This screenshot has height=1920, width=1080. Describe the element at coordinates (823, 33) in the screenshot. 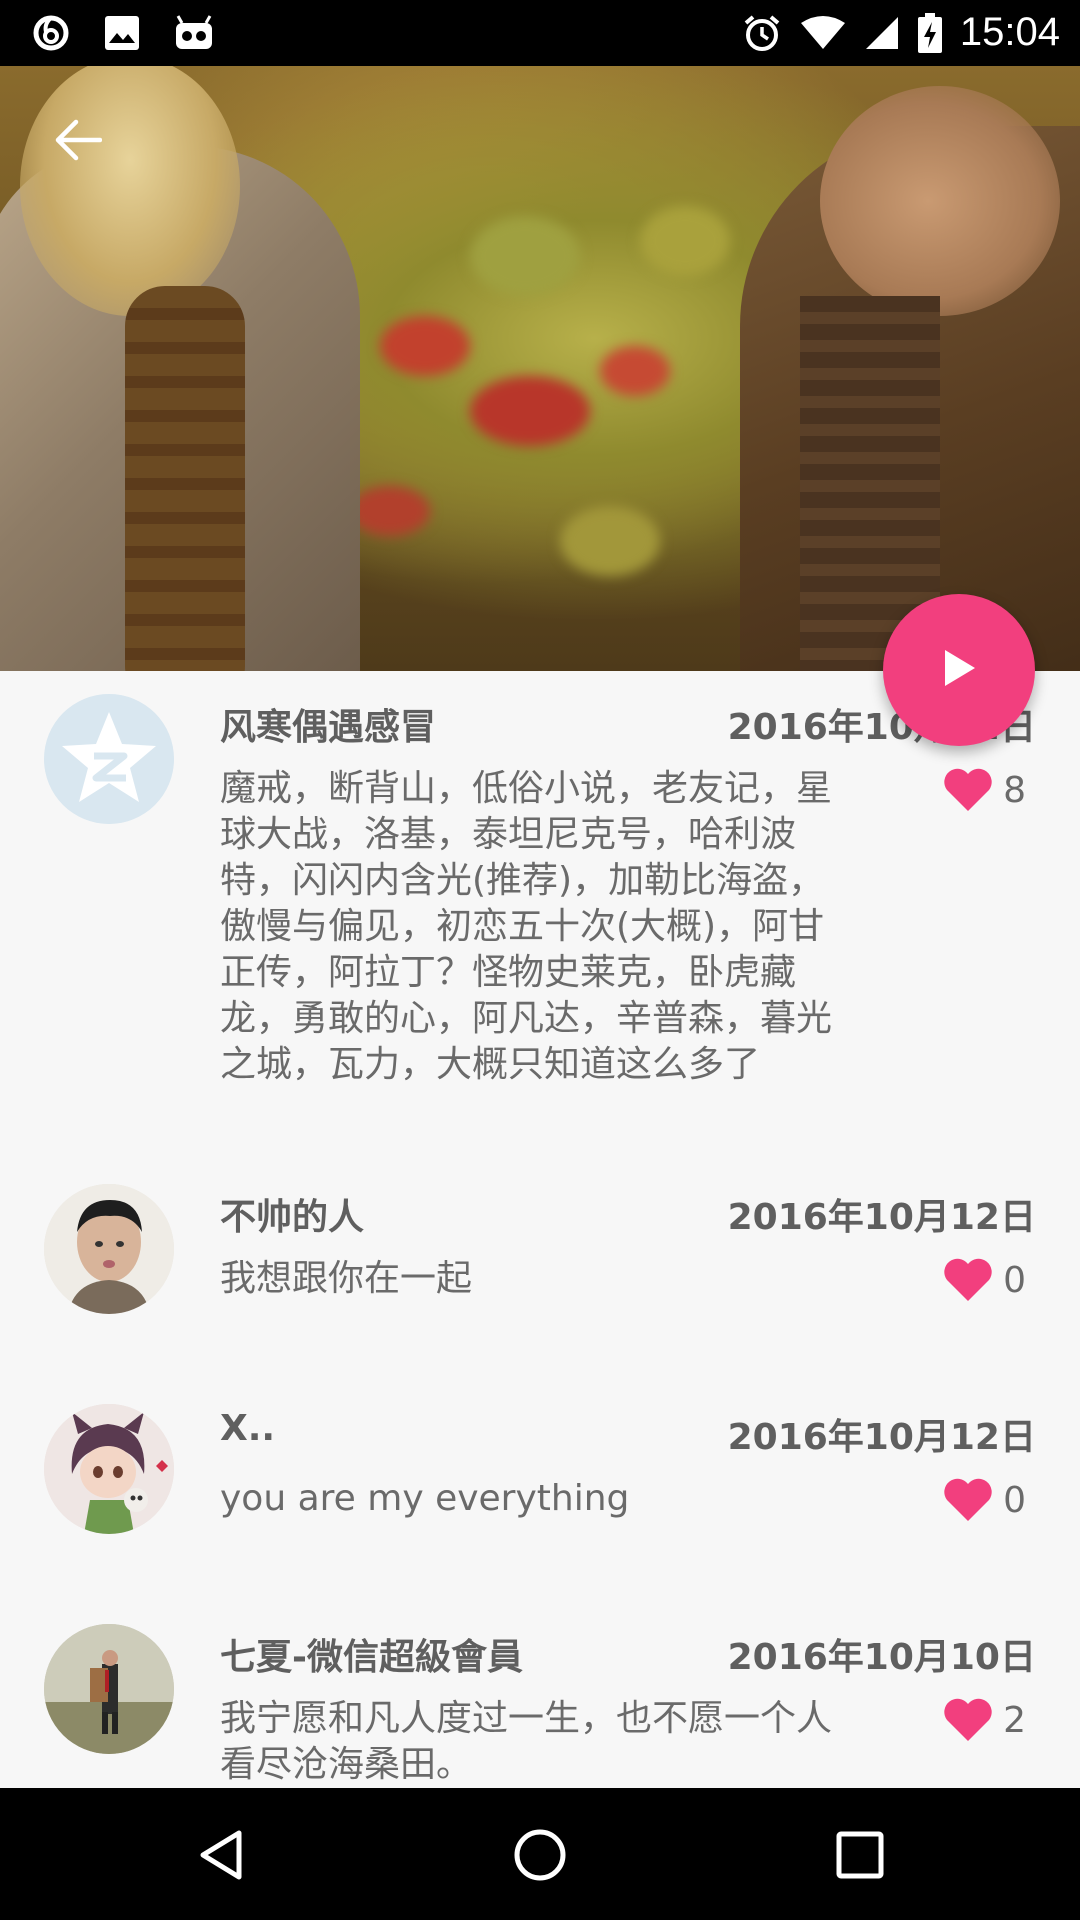

I see `wifi-icon` at that location.